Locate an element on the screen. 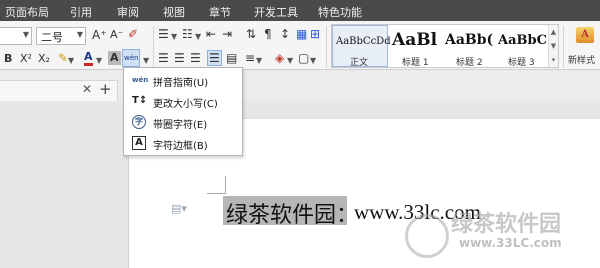 The height and width of the screenshot is (268, 600). align-center-icon: ☰ is located at coordinates (179, 58).